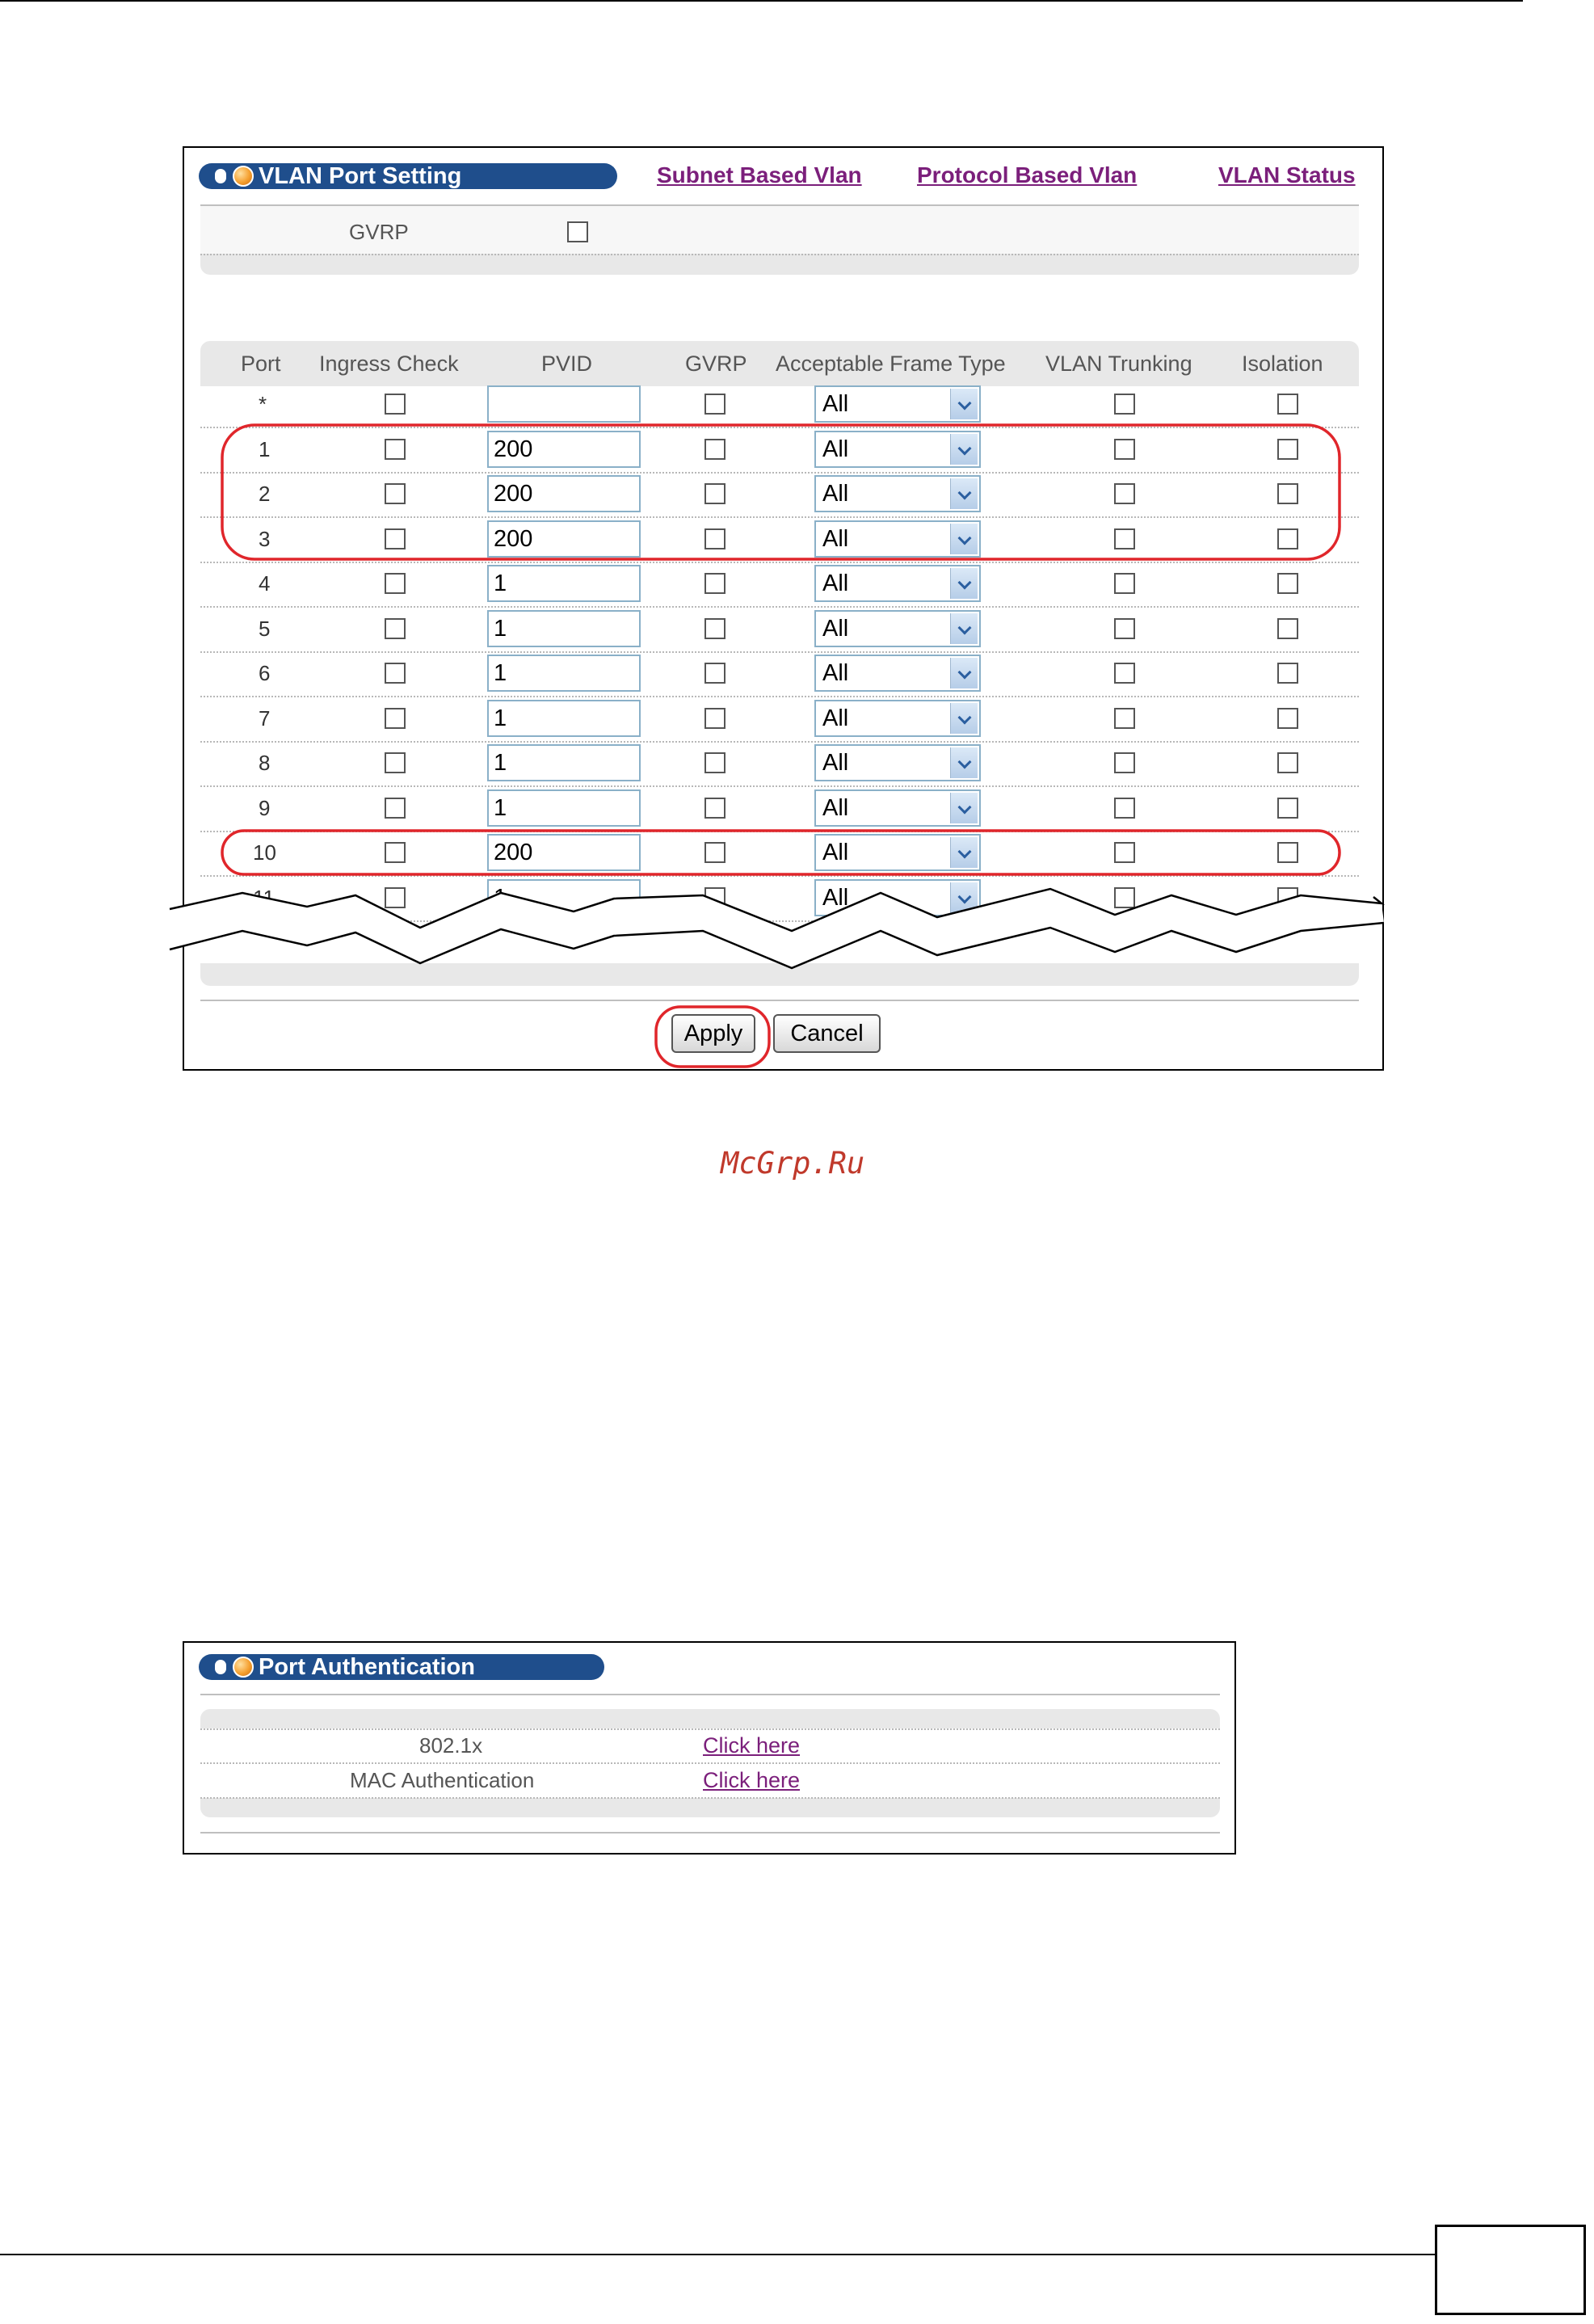 This screenshot has height=2324, width=1594. Describe the element at coordinates (751, 1780) in the screenshot. I see `auth-mac-link: Click here` at that location.